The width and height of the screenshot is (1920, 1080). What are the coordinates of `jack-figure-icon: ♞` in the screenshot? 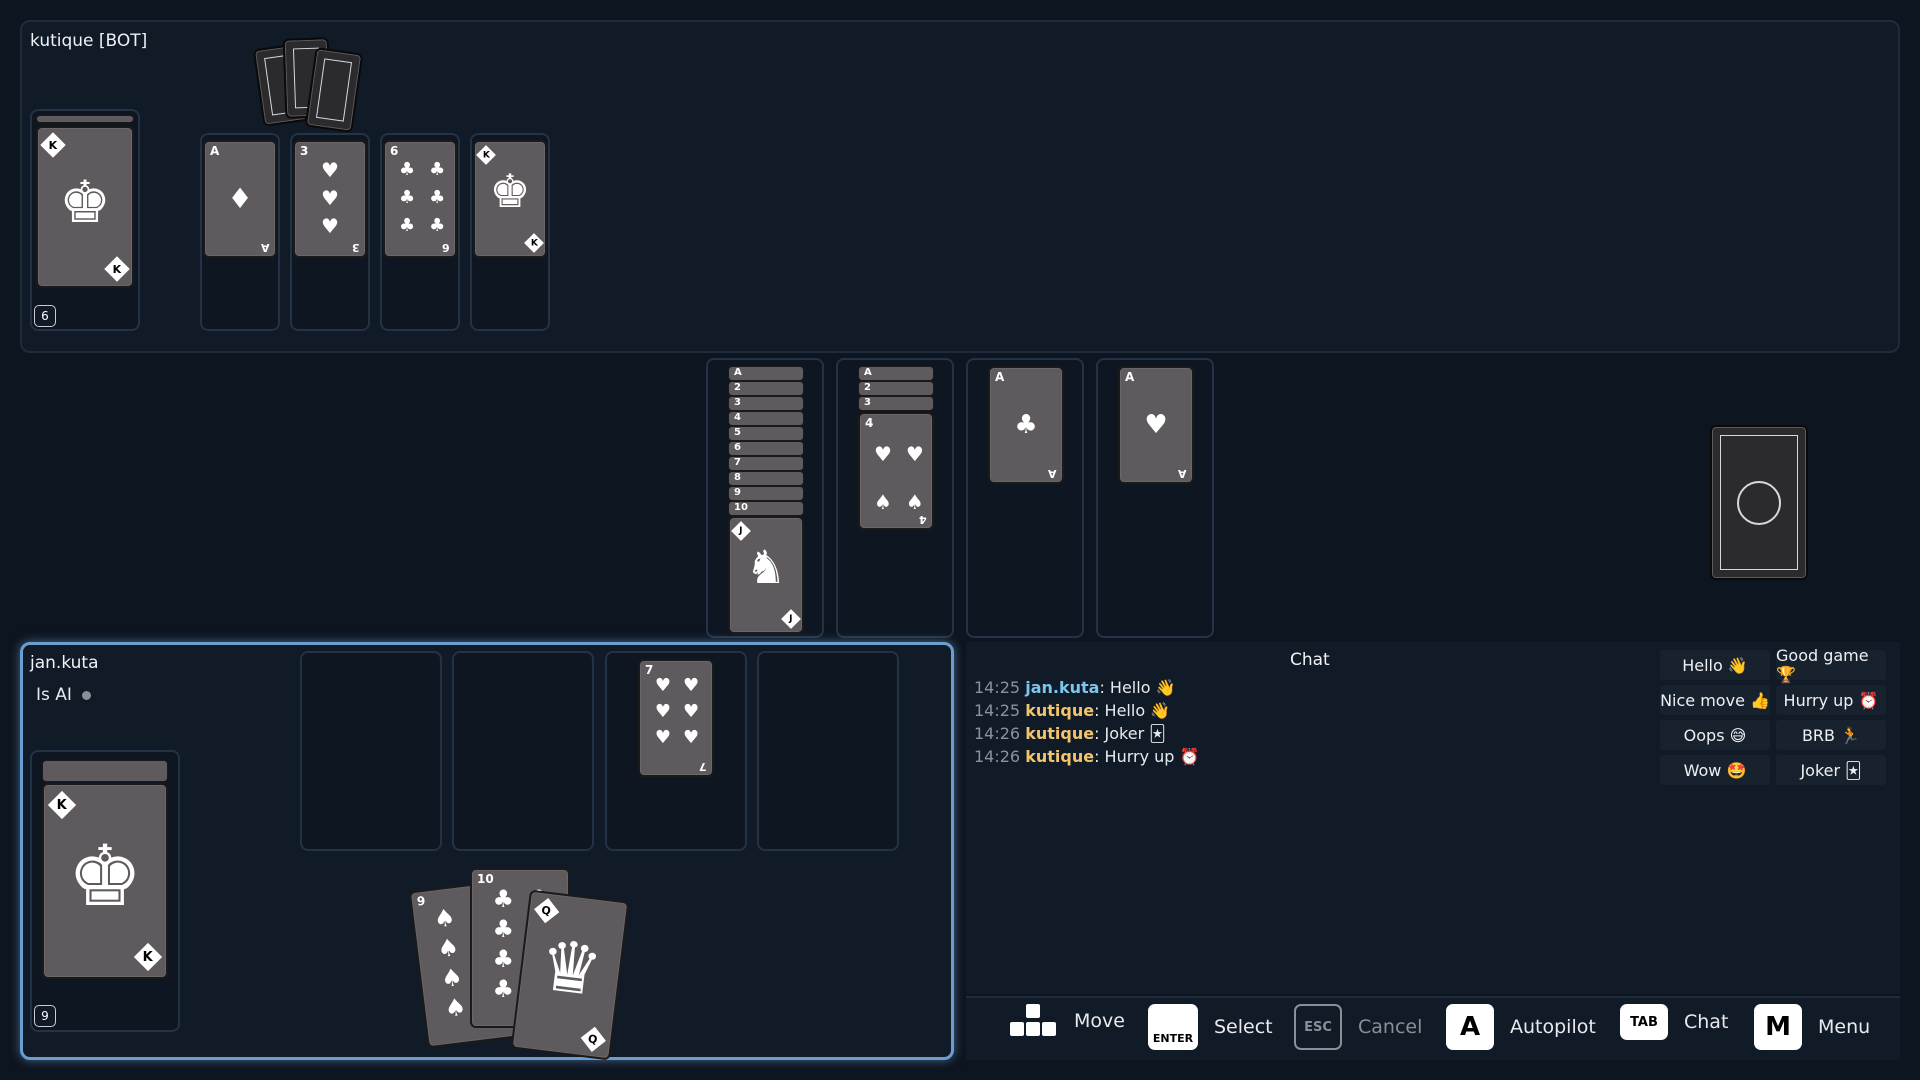 It's located at (766, 567).